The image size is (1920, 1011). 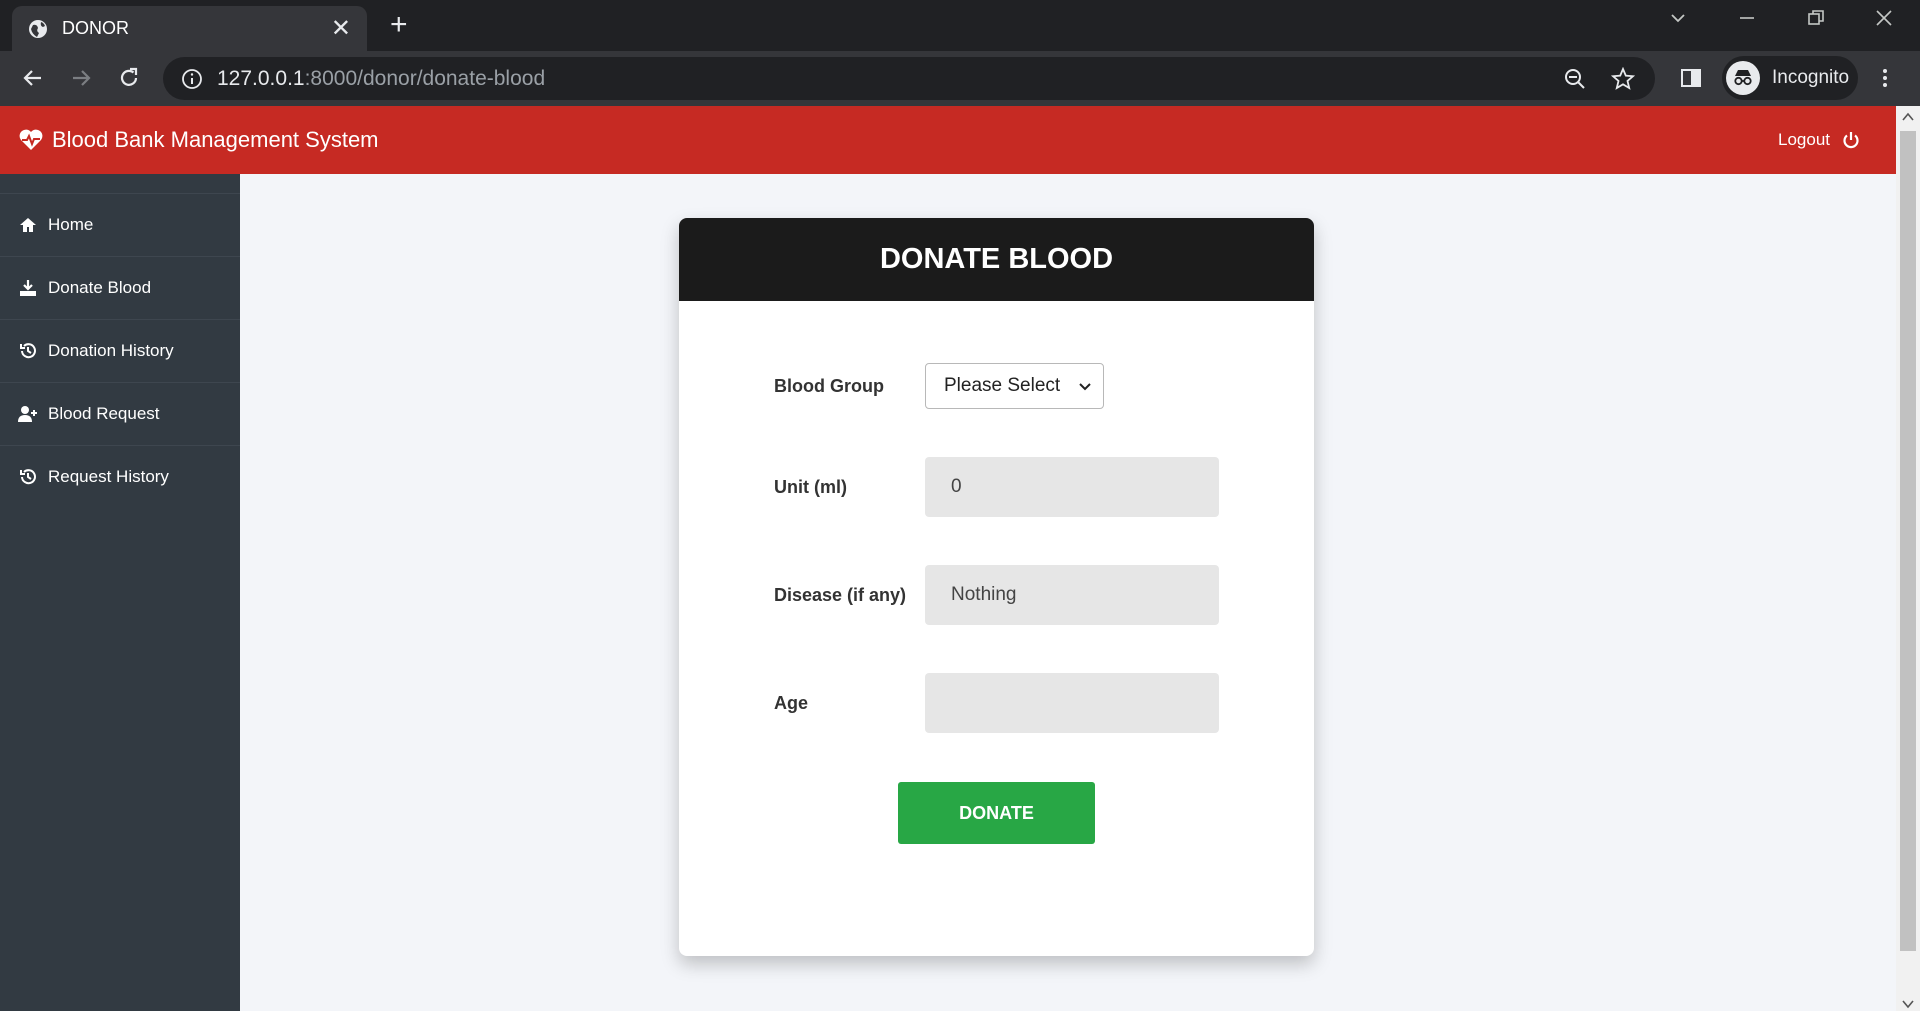 What do you see at coordinates (1885, 78) in the screenshot?
I see `browser-menu-icon` at bounding box center [1885, 78].